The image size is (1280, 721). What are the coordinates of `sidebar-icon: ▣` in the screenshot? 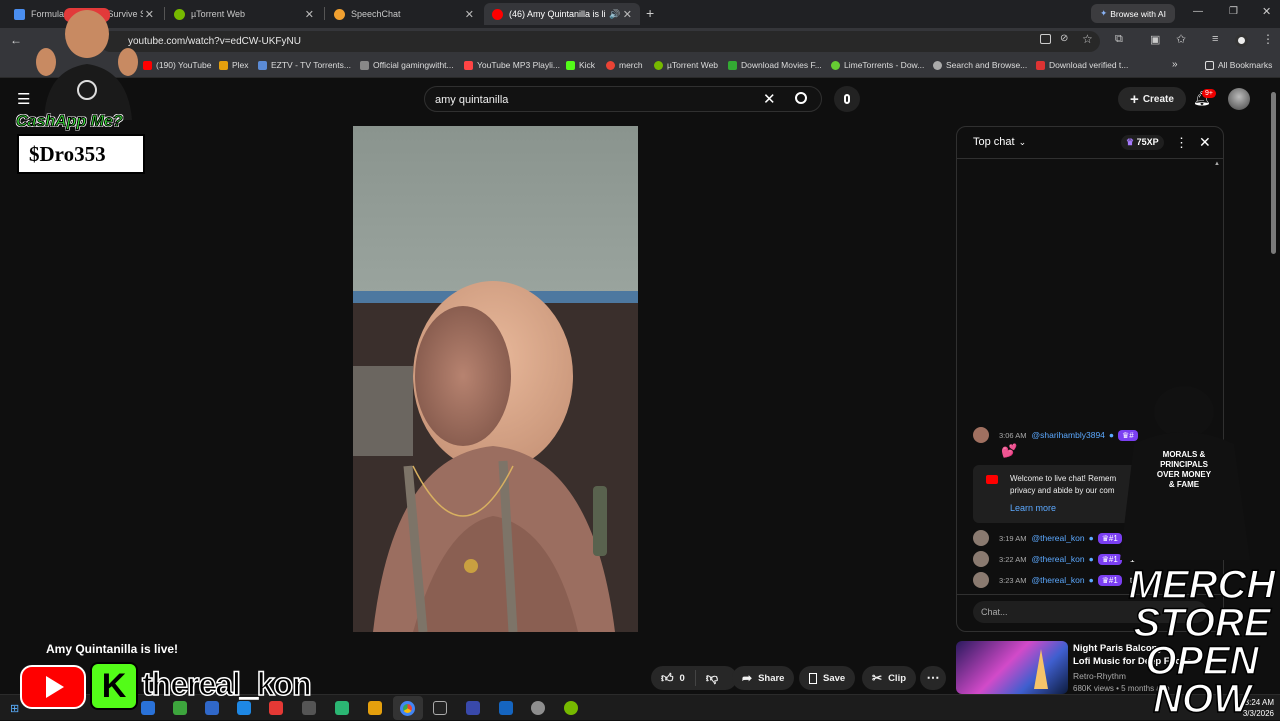 It's located at (1155, 39).